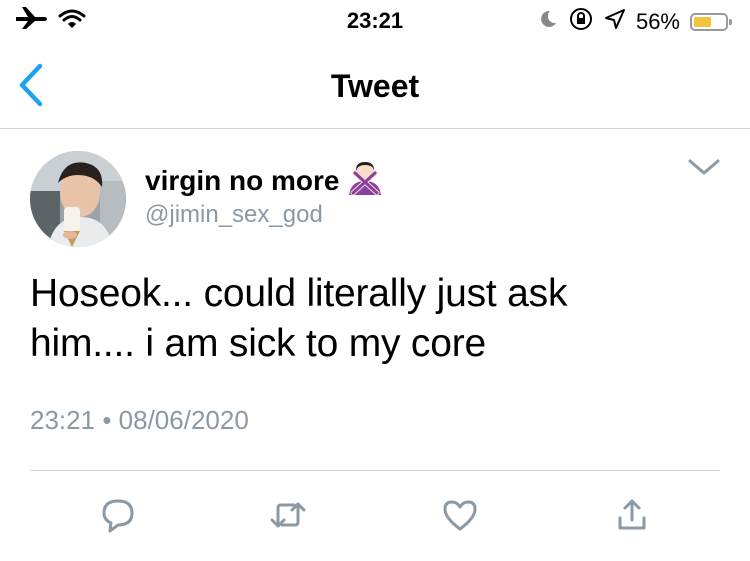 The height and width of the screenshot is (561, 750). I want to click on moon-icon, so click(548, 21).